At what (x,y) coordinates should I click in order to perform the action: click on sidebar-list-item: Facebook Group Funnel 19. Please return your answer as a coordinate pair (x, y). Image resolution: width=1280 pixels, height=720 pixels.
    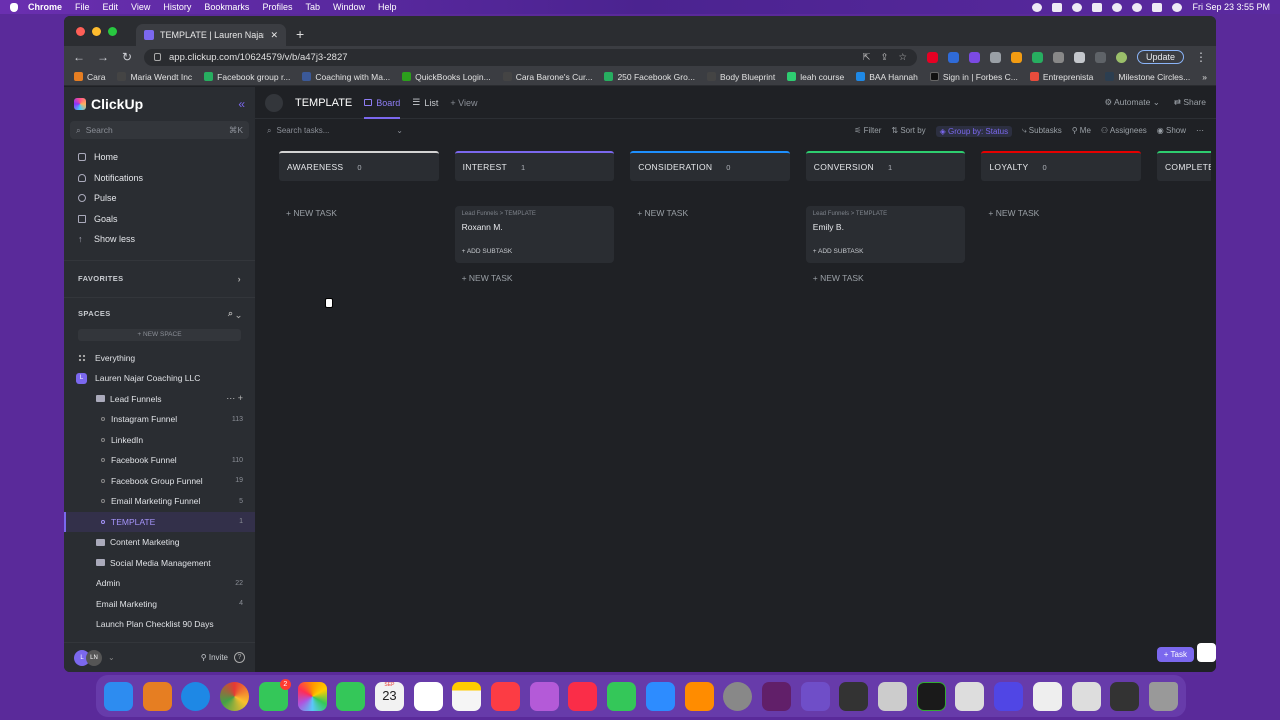
    Looking at the image, I should click on (159, 481).